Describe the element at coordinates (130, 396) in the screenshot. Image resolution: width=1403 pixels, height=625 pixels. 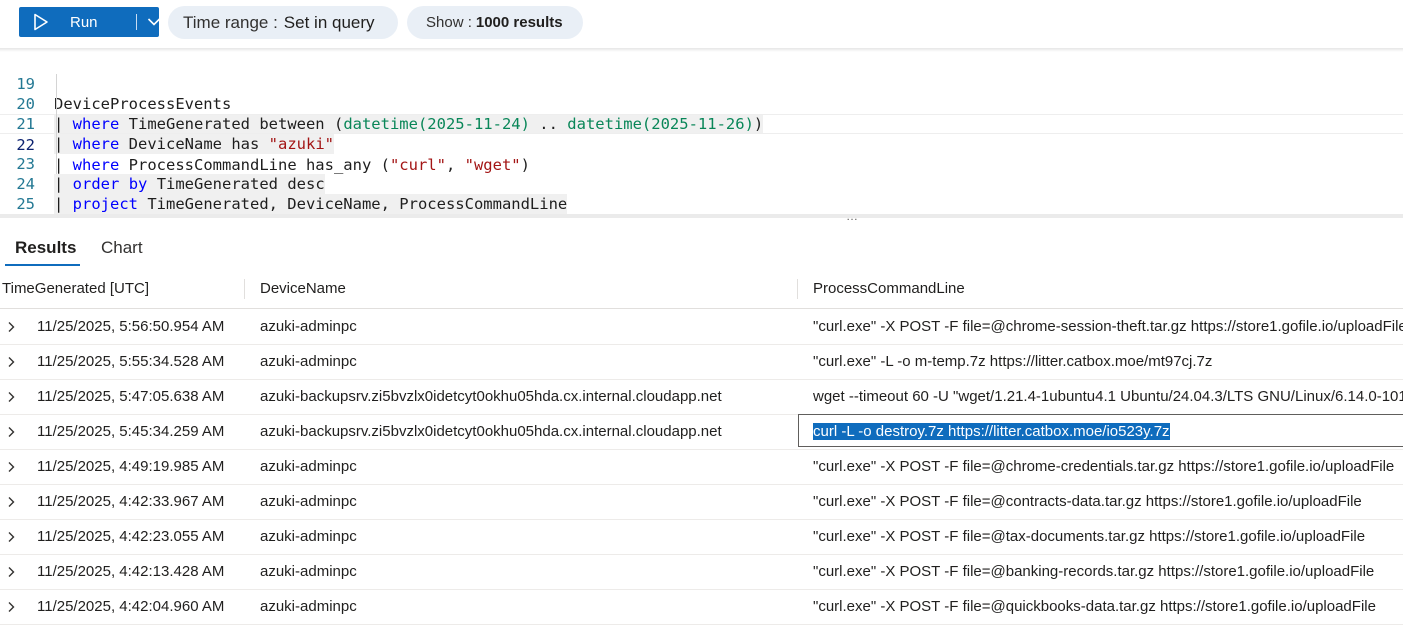
I see `cell-timegenerated: 11/25/2025, 5:47:05.638 AM` at that location.